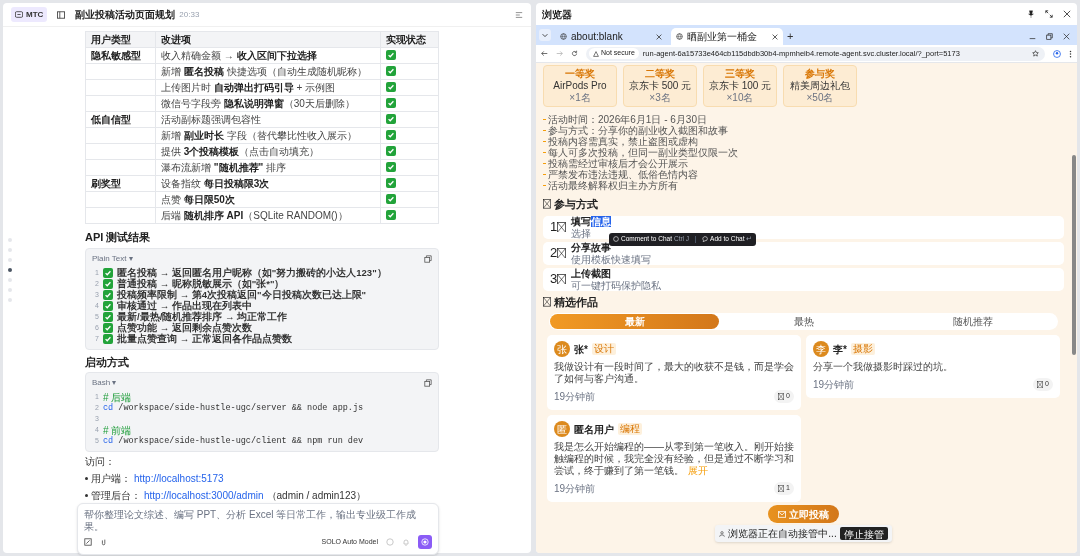 The width and height of the screenshot is (1080, 556). Describe the element at coordinates (198, 199) in the screenshot. I see `improvement-cell: 点赞 每日限50次` at that location.